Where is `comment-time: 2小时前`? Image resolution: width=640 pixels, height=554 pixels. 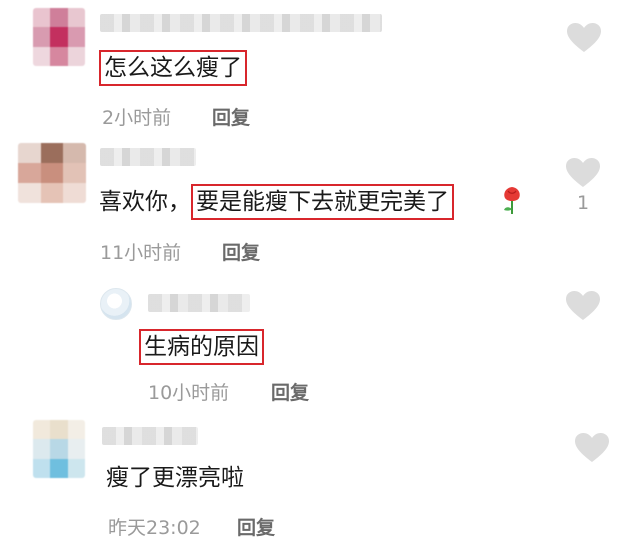
comment-time: 2小时前 is located at coordinates (137, 118).